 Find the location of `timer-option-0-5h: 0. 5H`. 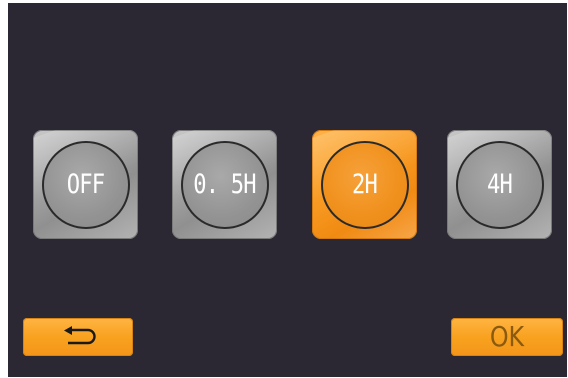

timer-option-0-5h: 0. 5H is located at coordinates (224, 184).